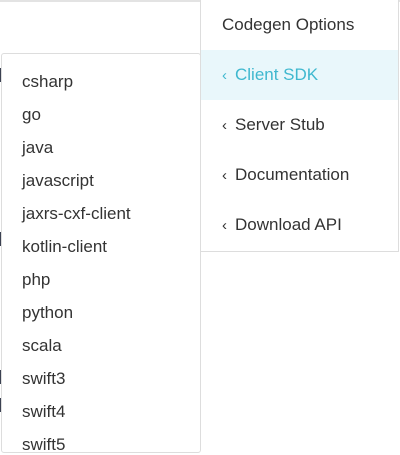 This screenshot has height=455, width=400. I want to click on sdk-option-swift3: swift3, so click(101, 378).